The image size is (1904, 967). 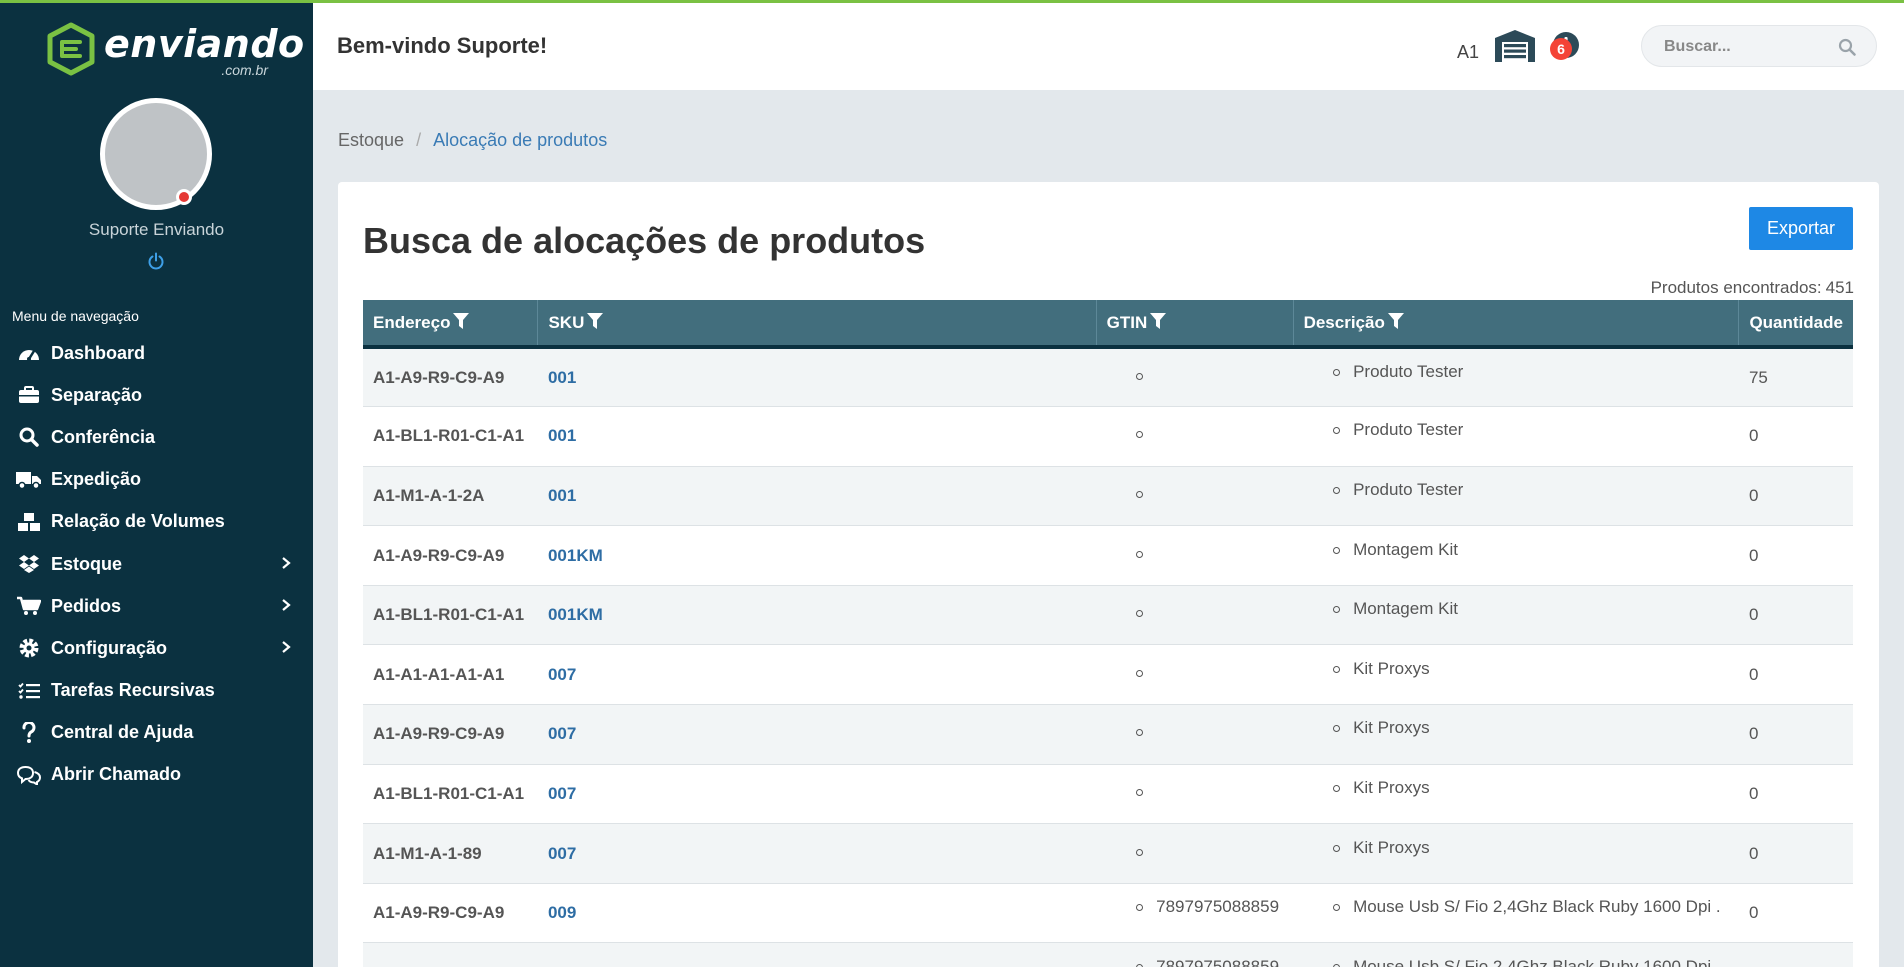 I want to click on nav-item-central-ajuda: Central de Ajuda, so click(x=156, y=733).